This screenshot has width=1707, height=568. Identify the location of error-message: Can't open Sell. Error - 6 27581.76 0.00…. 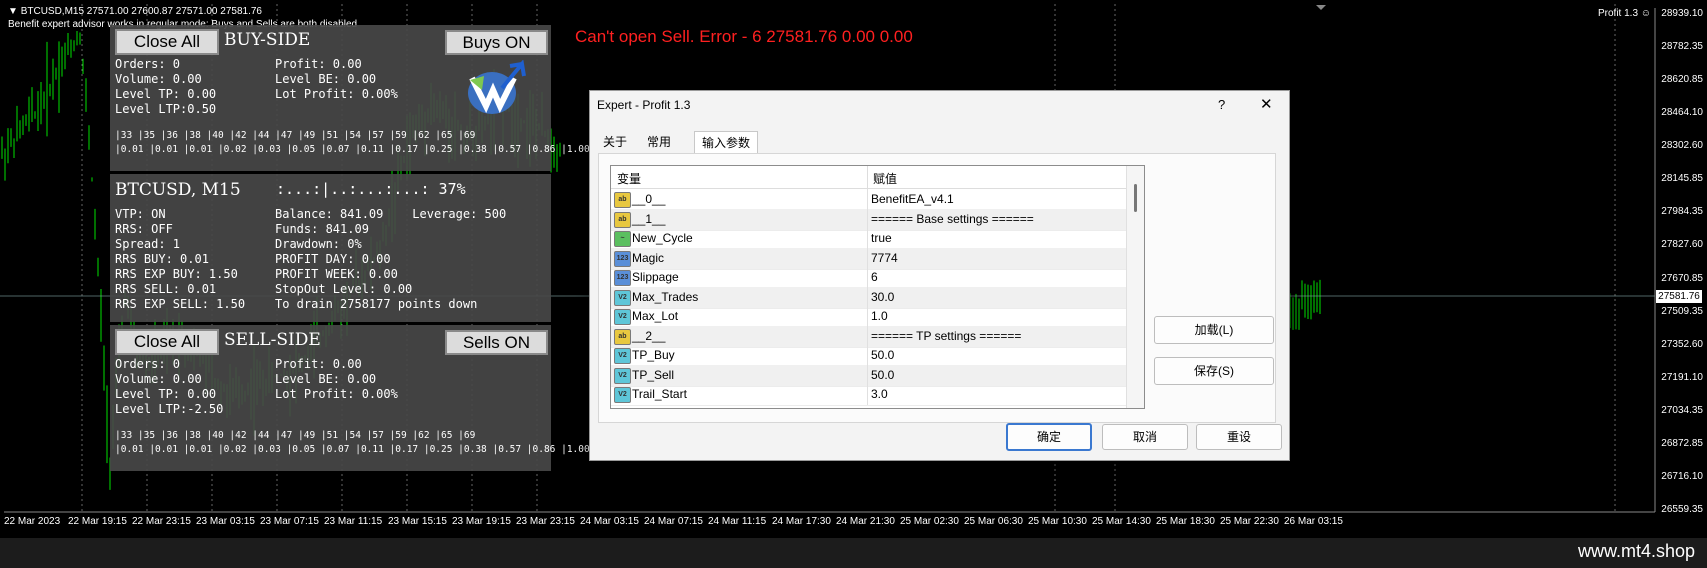
(744, 36).